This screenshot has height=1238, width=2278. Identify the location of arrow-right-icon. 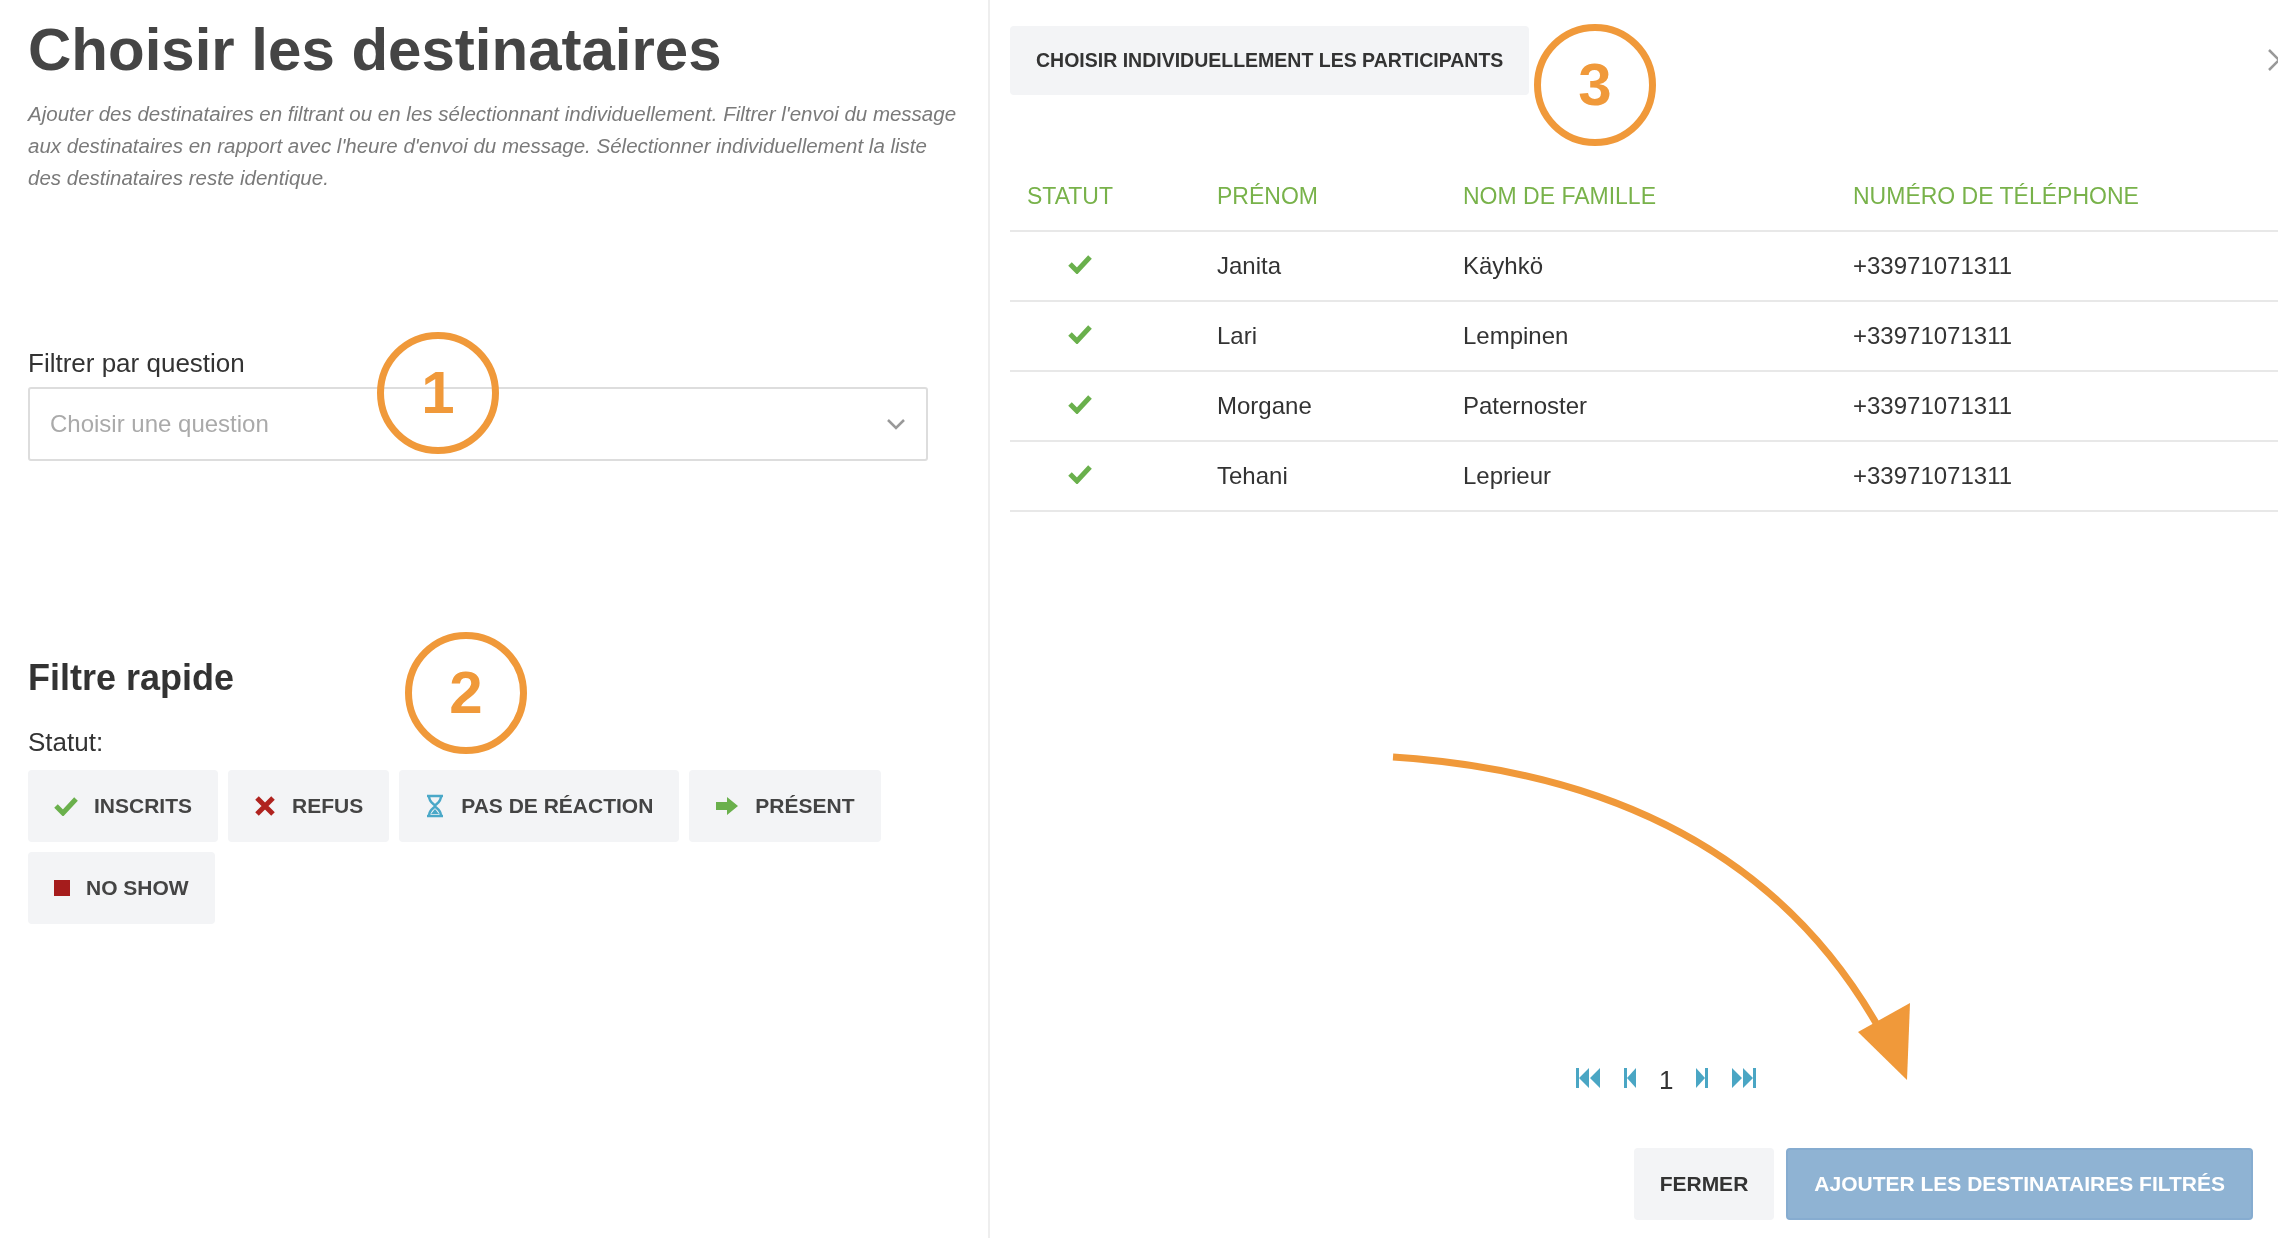
(727, 806).